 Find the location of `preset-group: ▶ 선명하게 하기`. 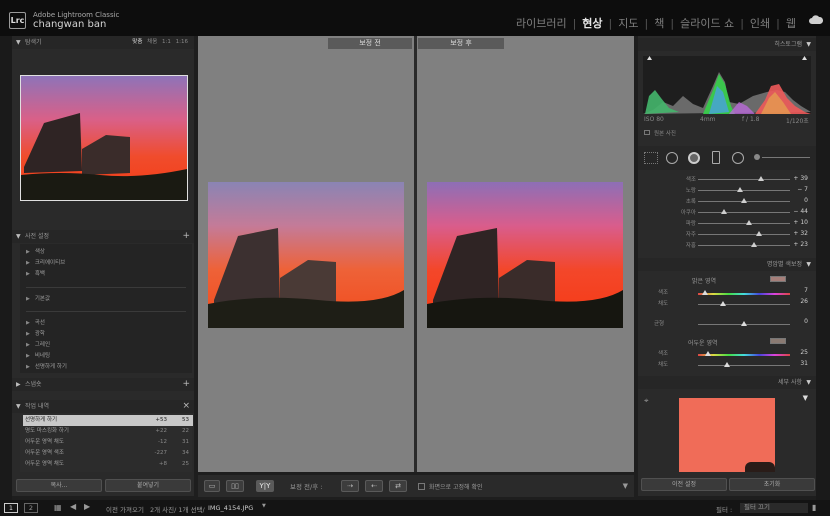

preset-group: ▶ 선명하게 하기 is located at coordinates (46, 366).